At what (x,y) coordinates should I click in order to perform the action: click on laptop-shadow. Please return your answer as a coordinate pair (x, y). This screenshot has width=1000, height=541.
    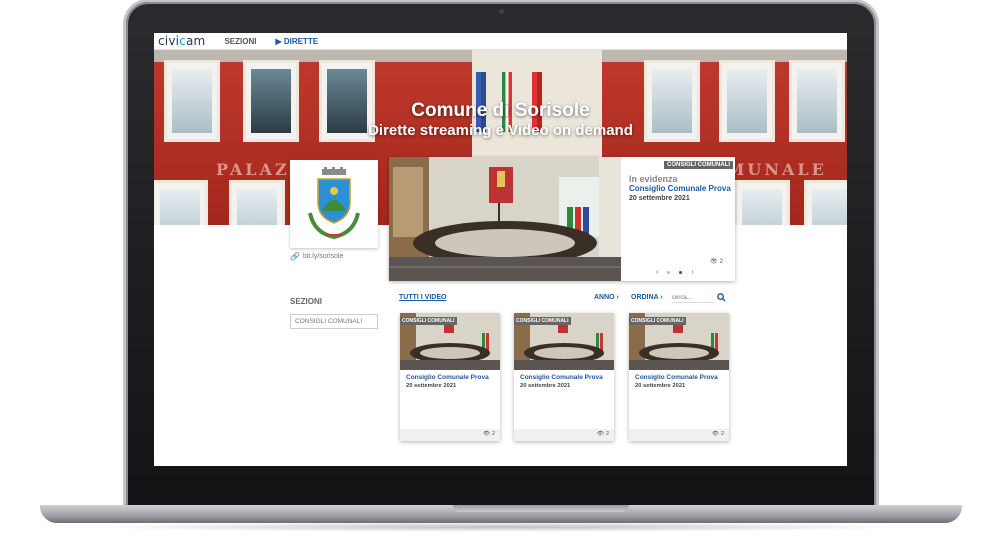
    Looking at the image, I should click on (501, 527).